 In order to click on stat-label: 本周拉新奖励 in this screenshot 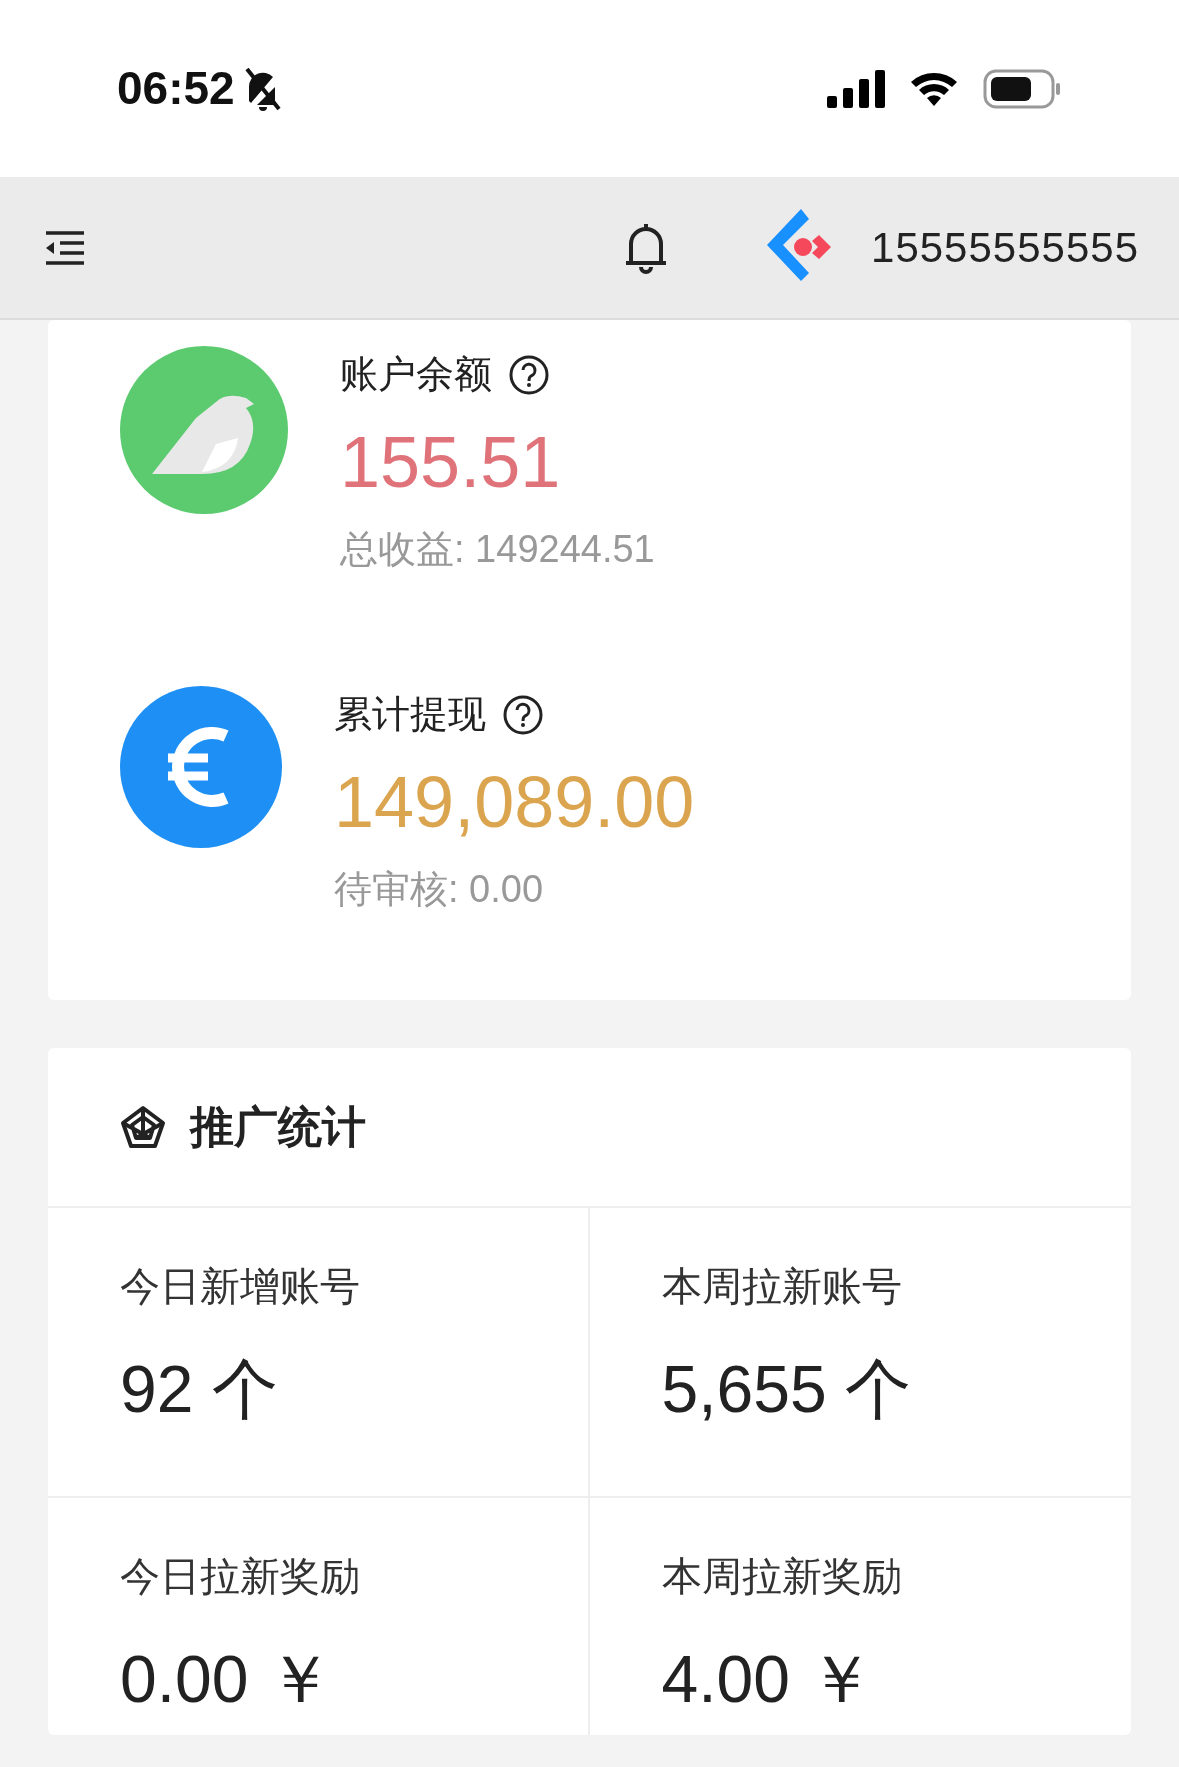, I will do `click(782, 1576)`.